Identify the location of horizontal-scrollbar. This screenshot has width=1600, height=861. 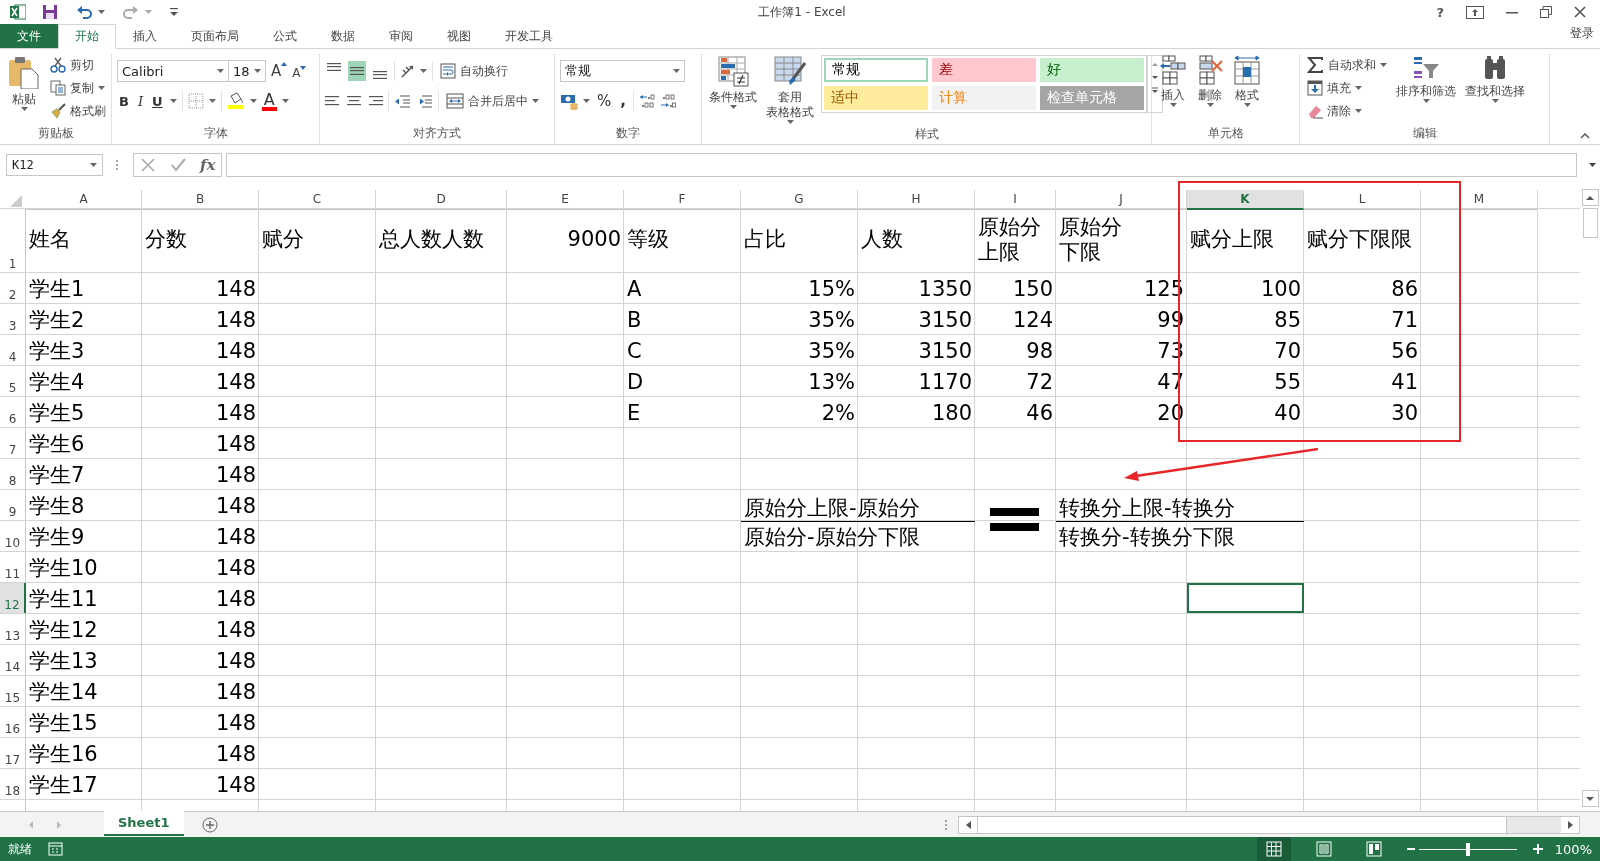
(1269, 824).